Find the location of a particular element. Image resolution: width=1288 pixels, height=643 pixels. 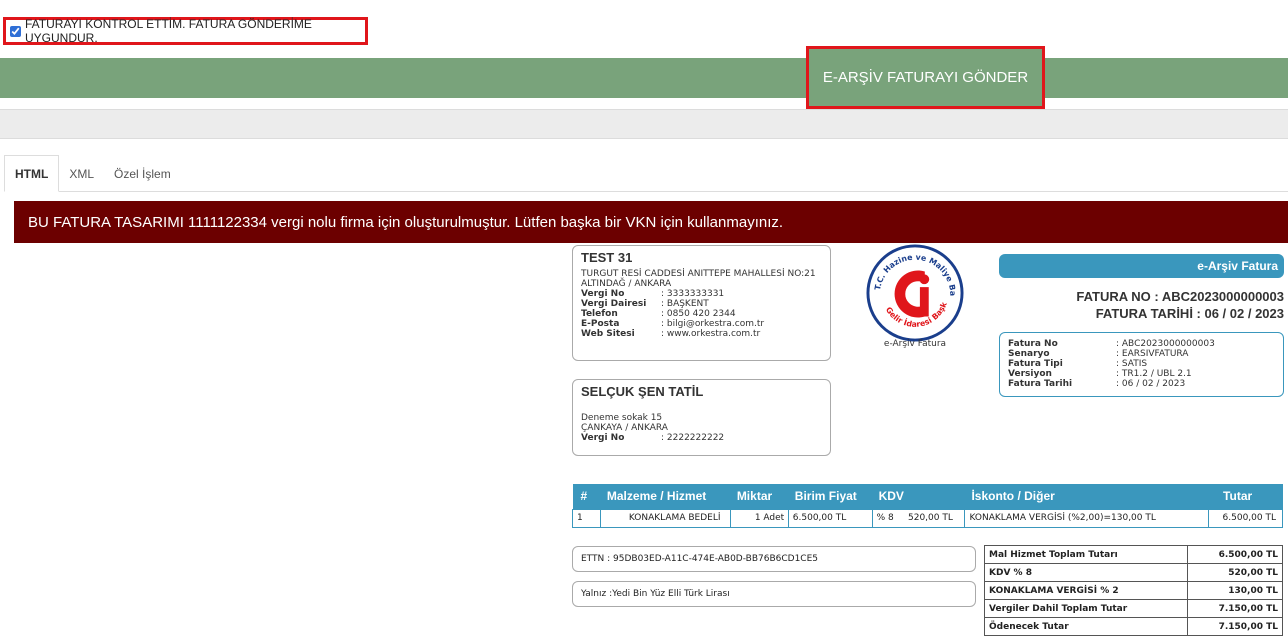

view-tabs: HTML XML Özel İşlem is located at coordinates (646, 173).